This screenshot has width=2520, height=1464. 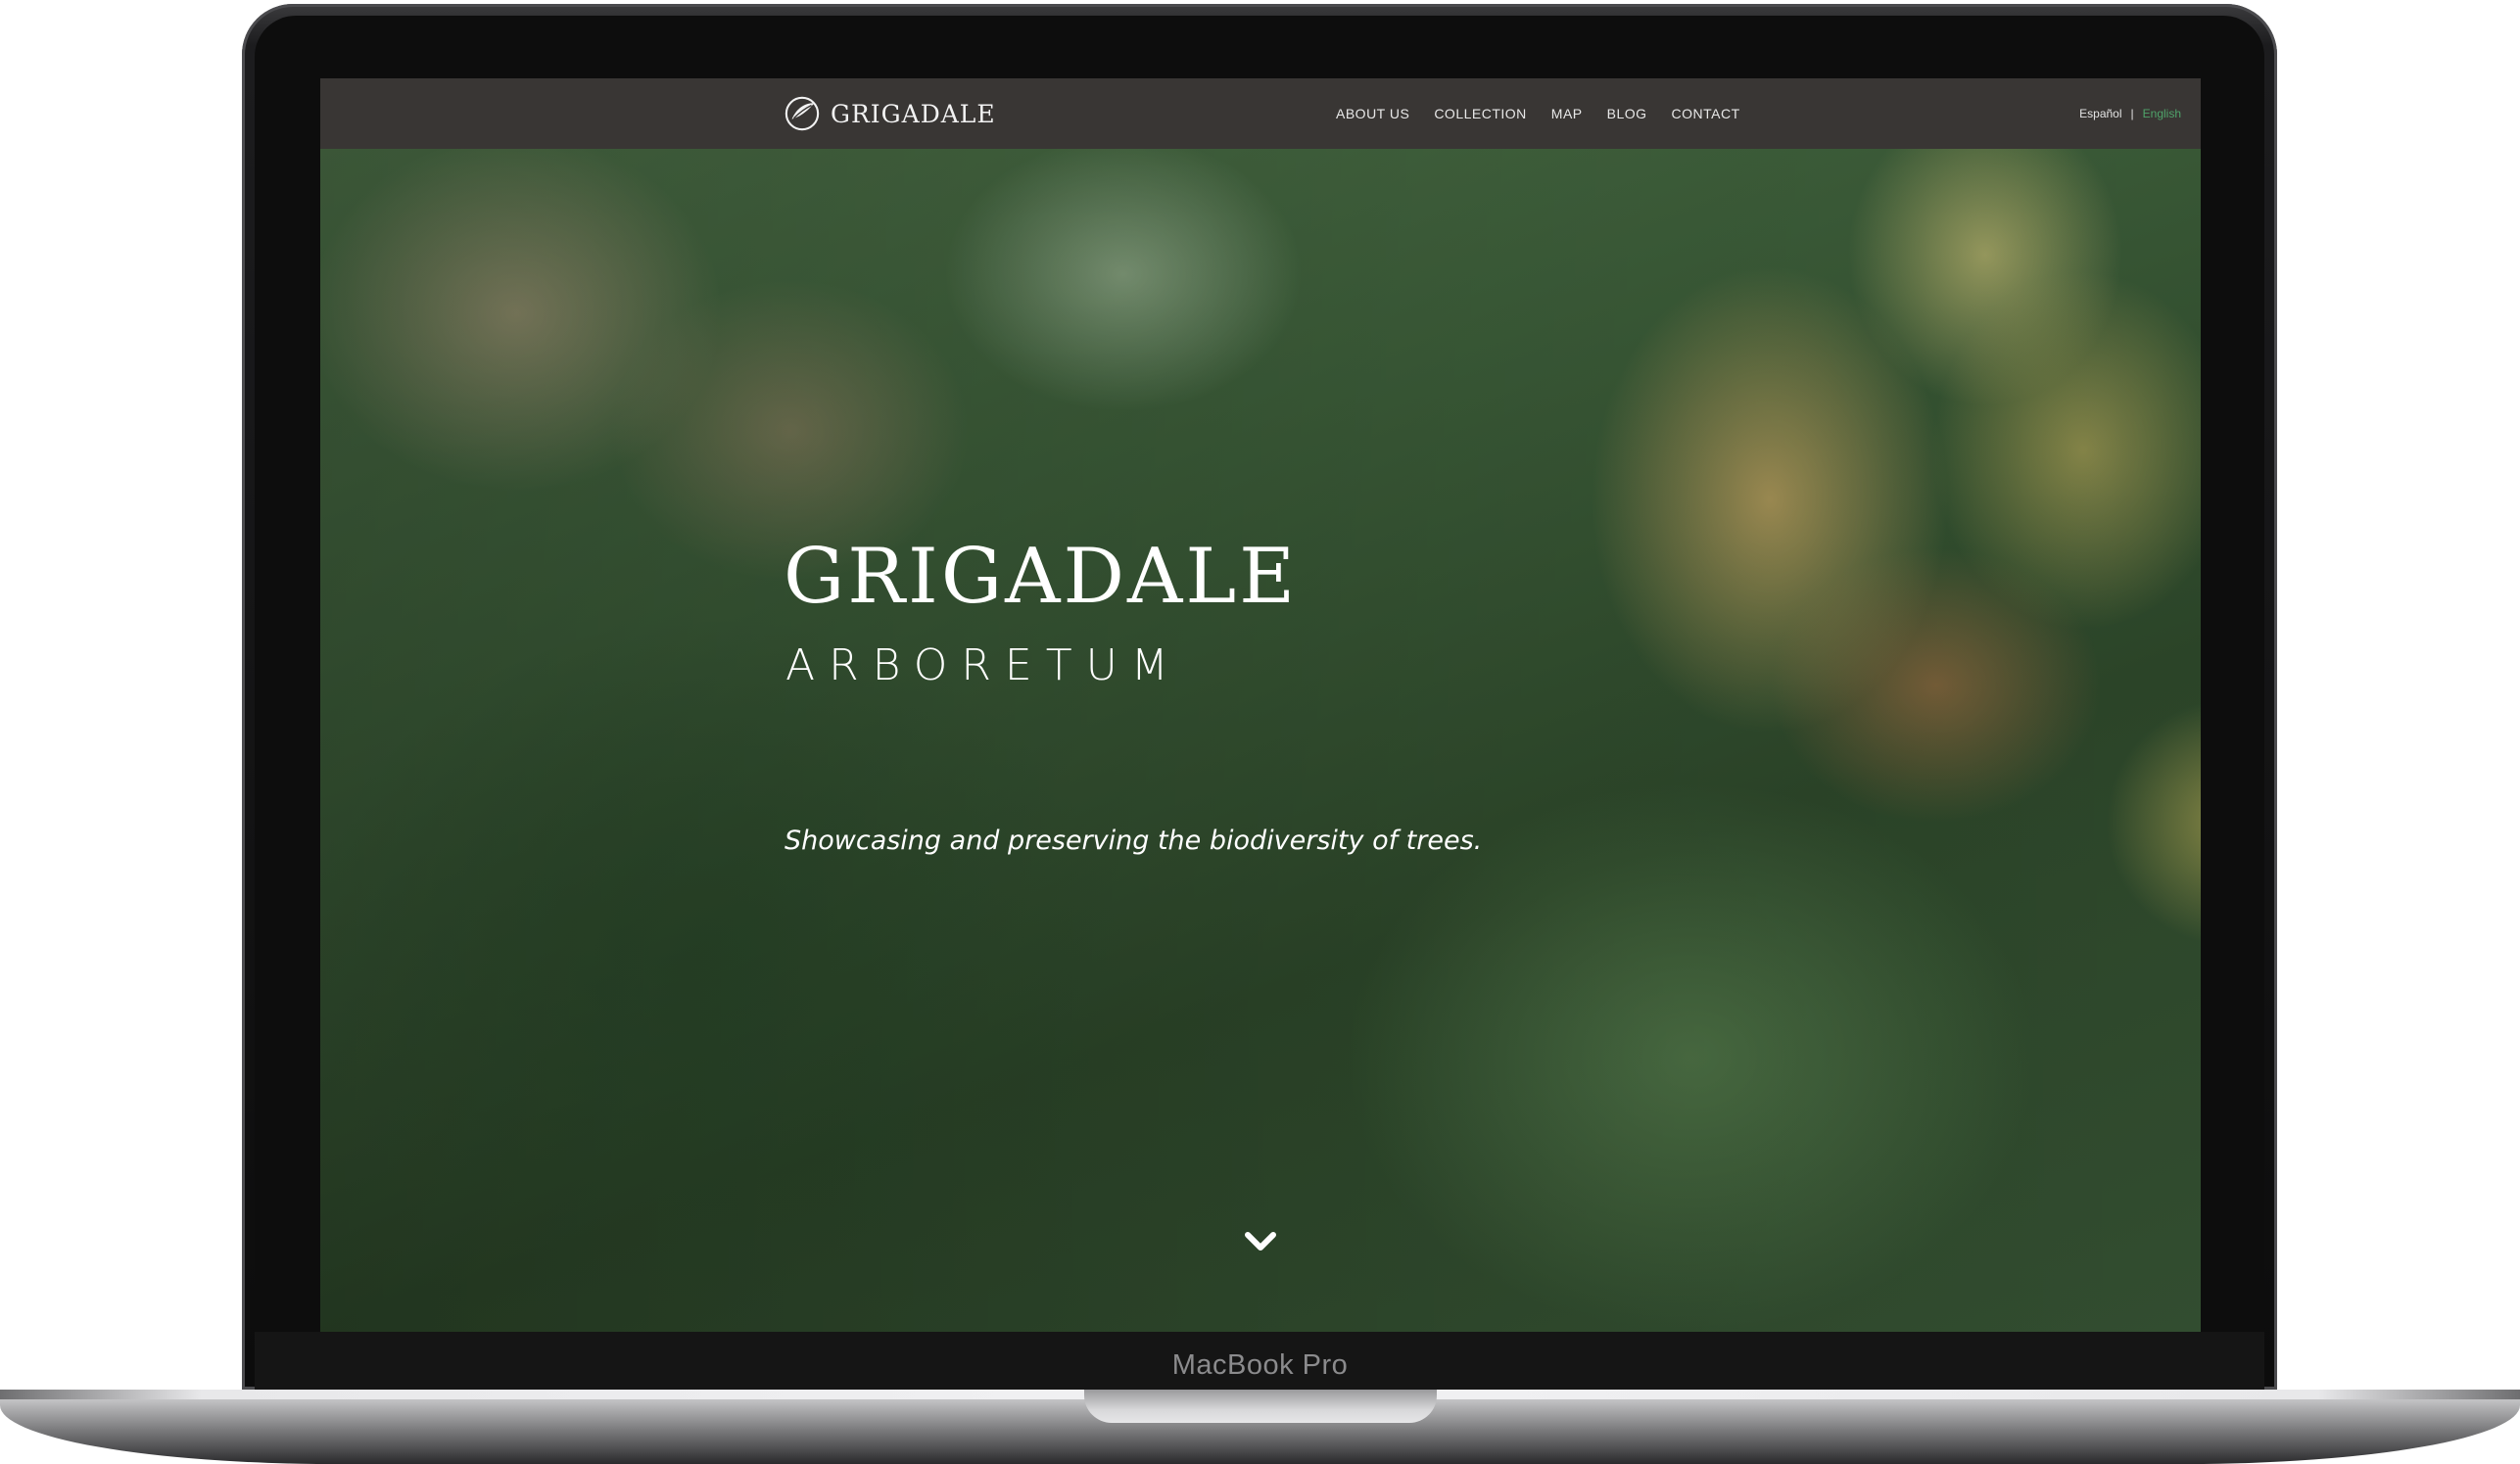 I want to click on device-label: MacBook Pro, so click(x=1260, y=1365).